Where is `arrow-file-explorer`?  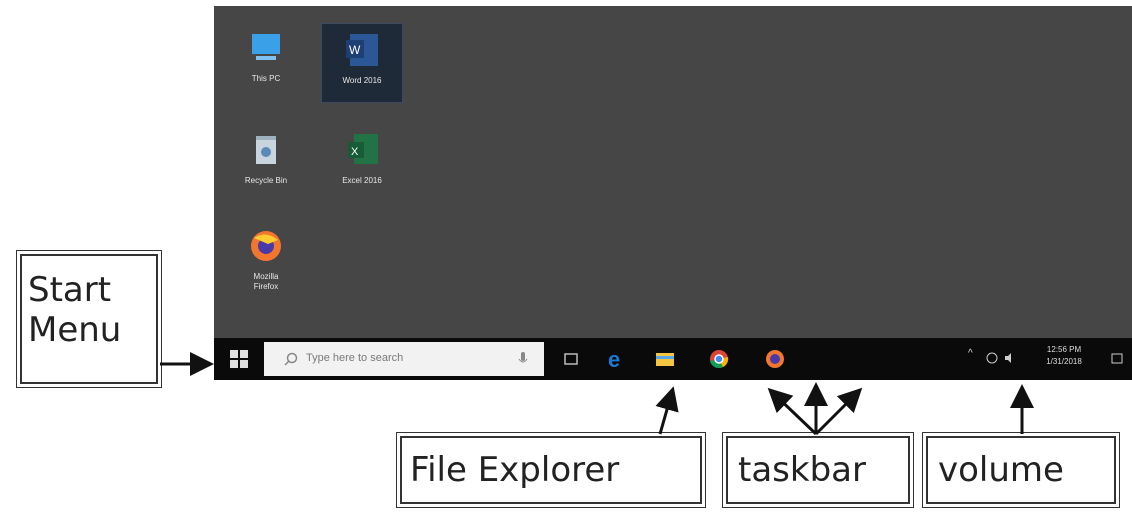 arrow-file-explorer is located at coordinates (667, 410).